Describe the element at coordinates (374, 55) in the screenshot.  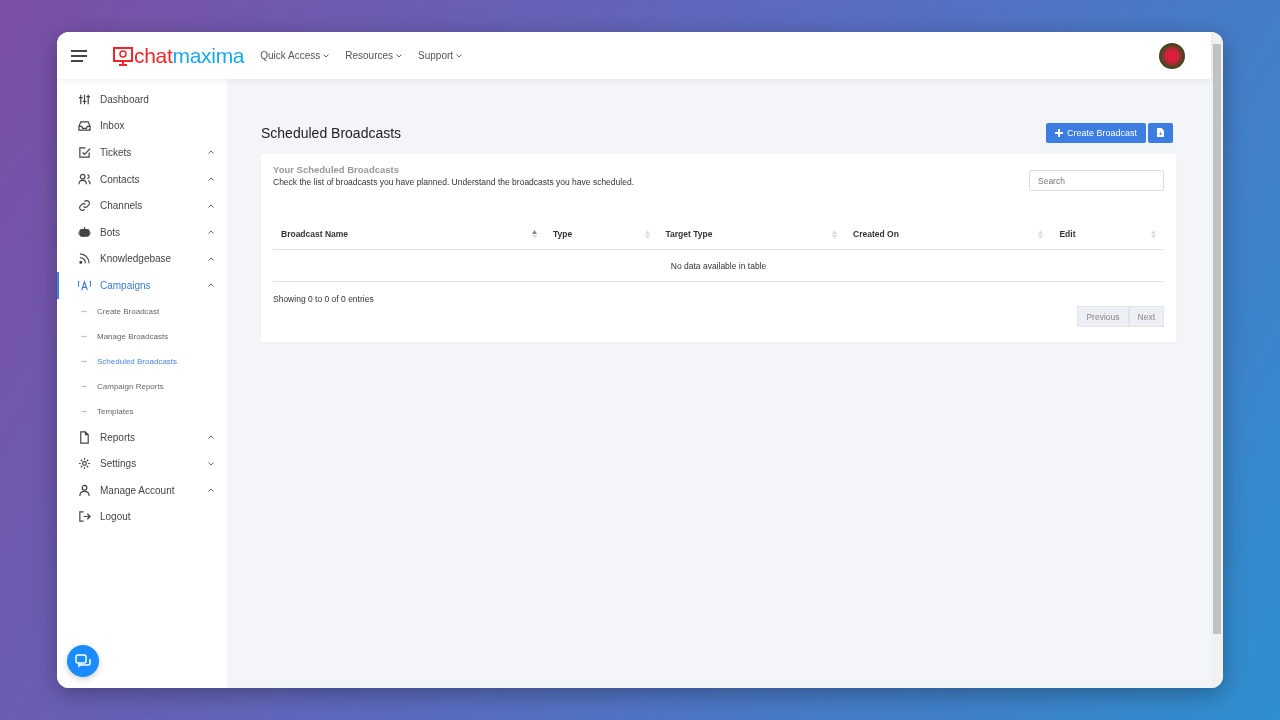
I see `nav-menu: Resources` at that location.